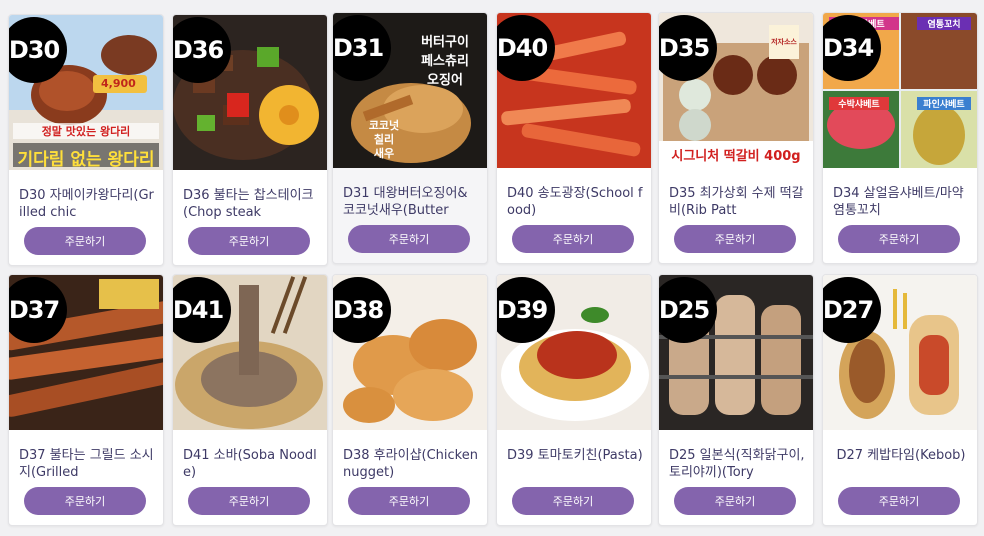  I want to click on menu-card-d36: D36 D36 불타는 찹스테이크(Chop steak 주문하기, so click(250, 140).